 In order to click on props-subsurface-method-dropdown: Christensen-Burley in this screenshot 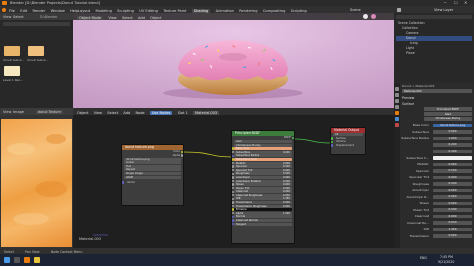, I will do `click(448, 119)`.